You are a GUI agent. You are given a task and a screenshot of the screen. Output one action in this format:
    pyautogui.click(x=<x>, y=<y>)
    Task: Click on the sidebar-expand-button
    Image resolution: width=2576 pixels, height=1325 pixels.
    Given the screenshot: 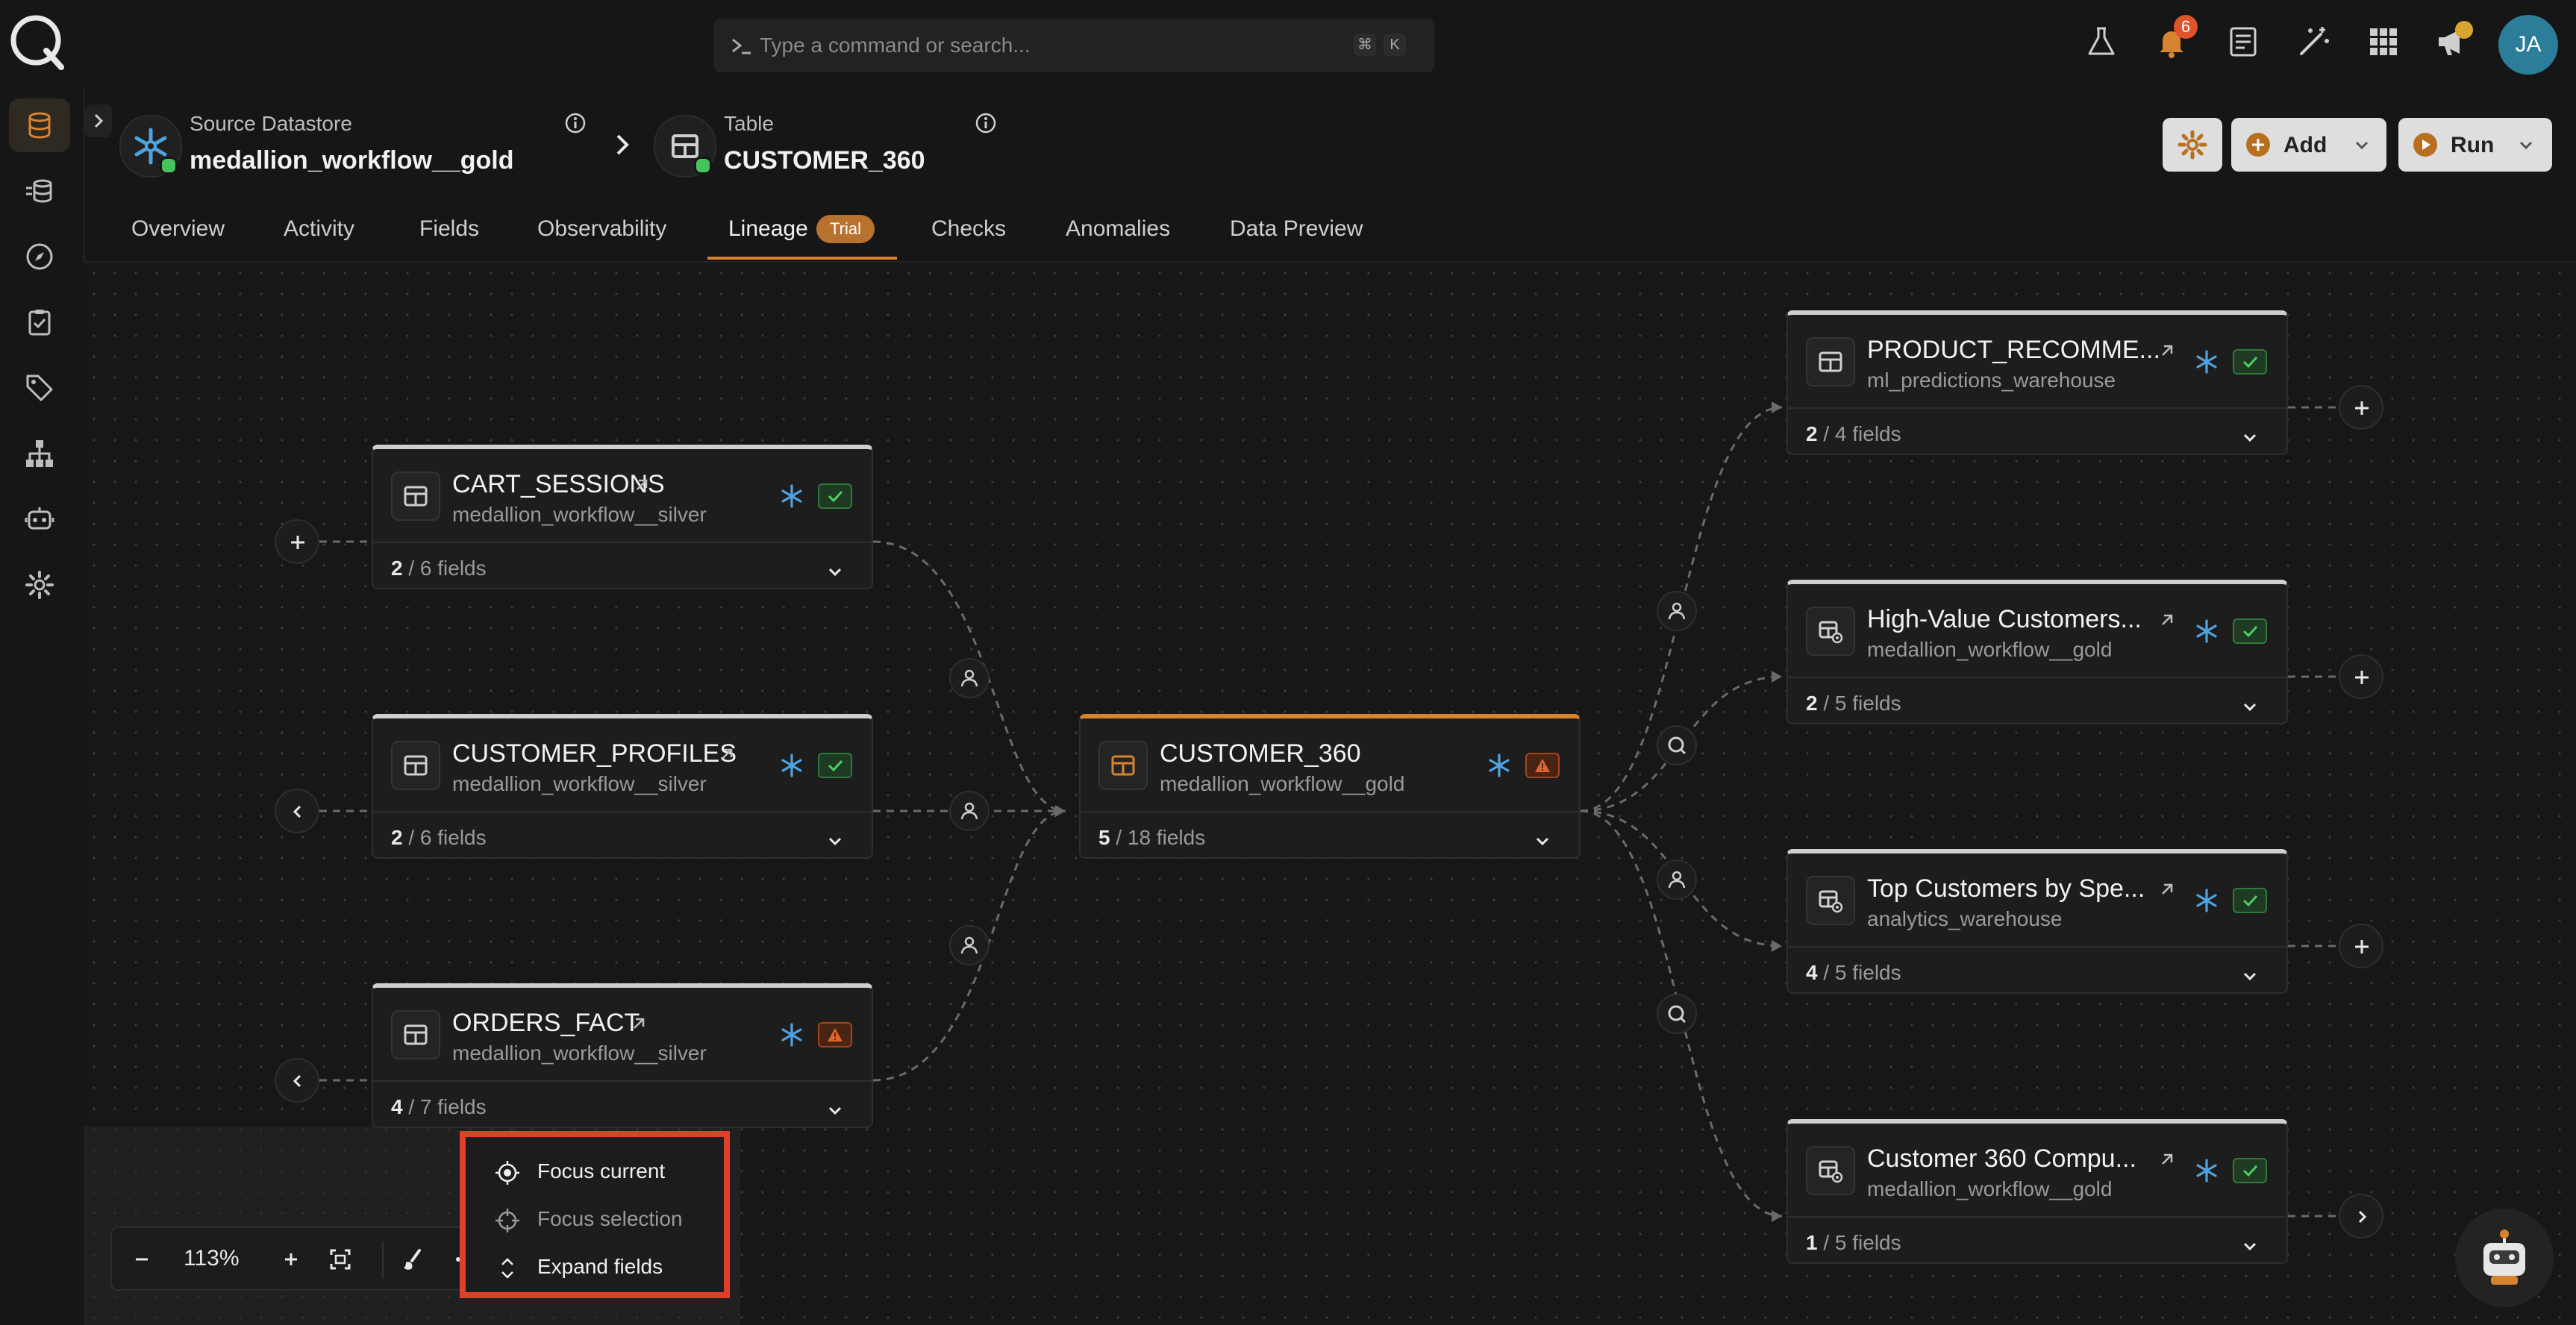 What is the action you would take?
    pyautogui.click(x=98, y=120)
    